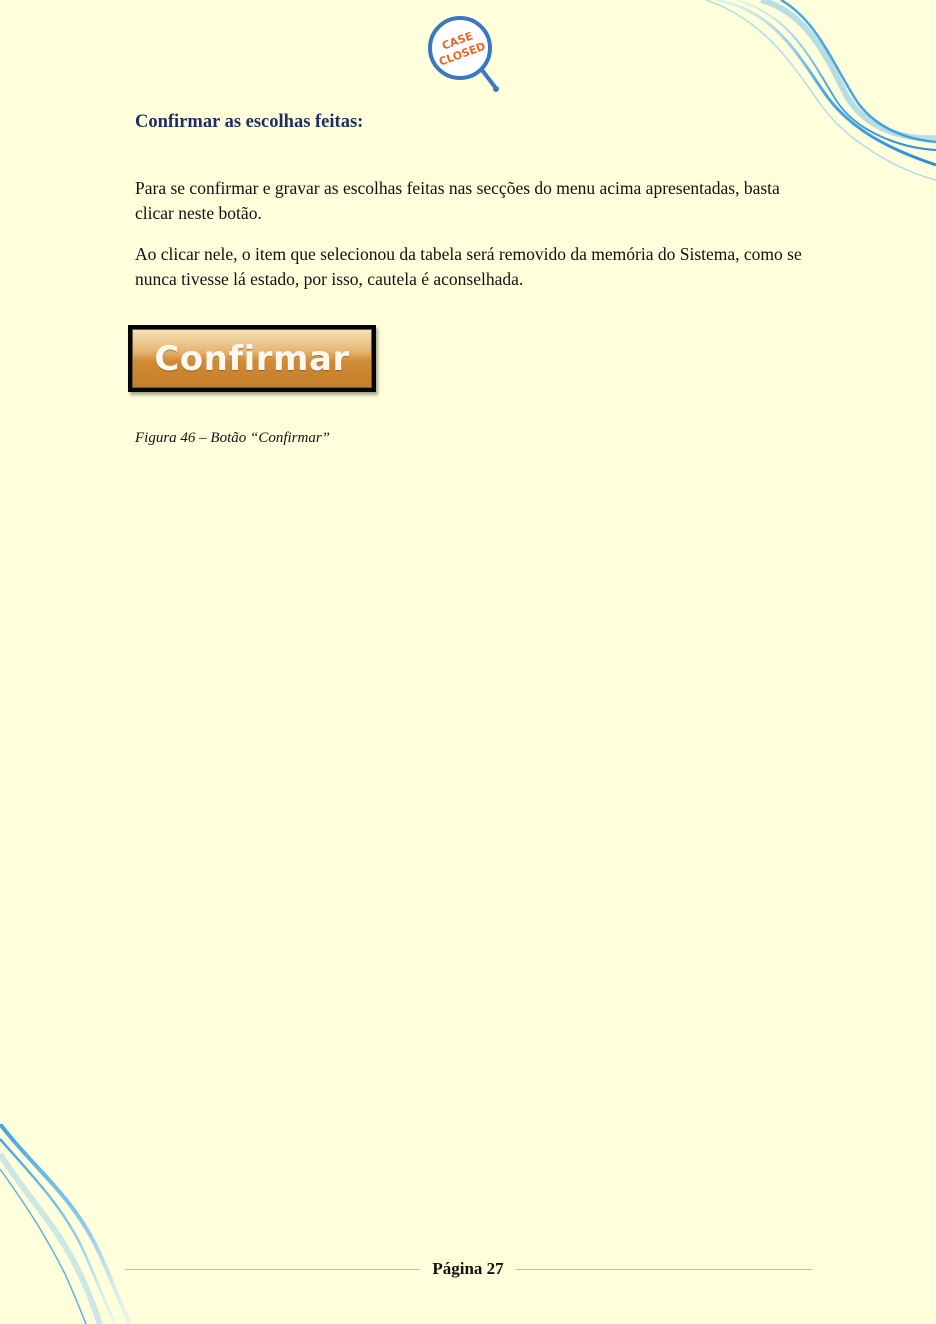 The image size is (936, 1324). I want to click on footer-divider-left, so click(272, 1269).